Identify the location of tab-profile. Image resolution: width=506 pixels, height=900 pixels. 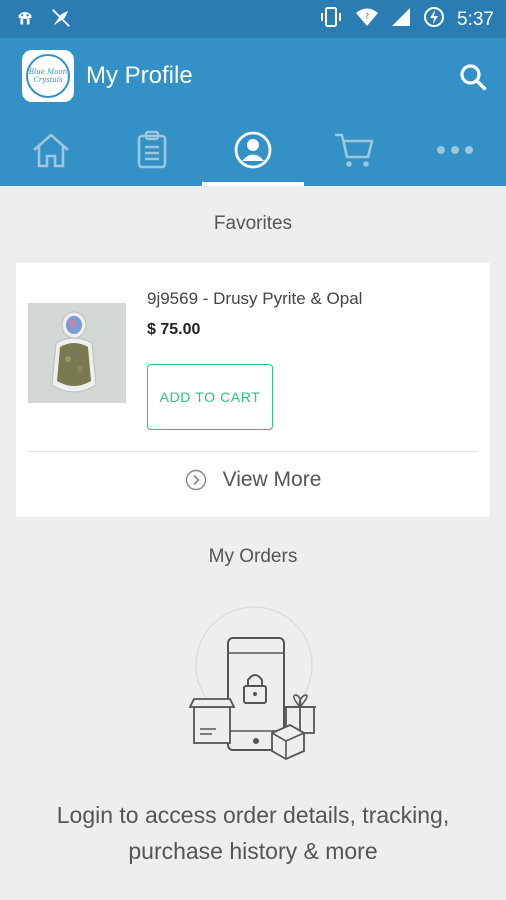
(253, 150).